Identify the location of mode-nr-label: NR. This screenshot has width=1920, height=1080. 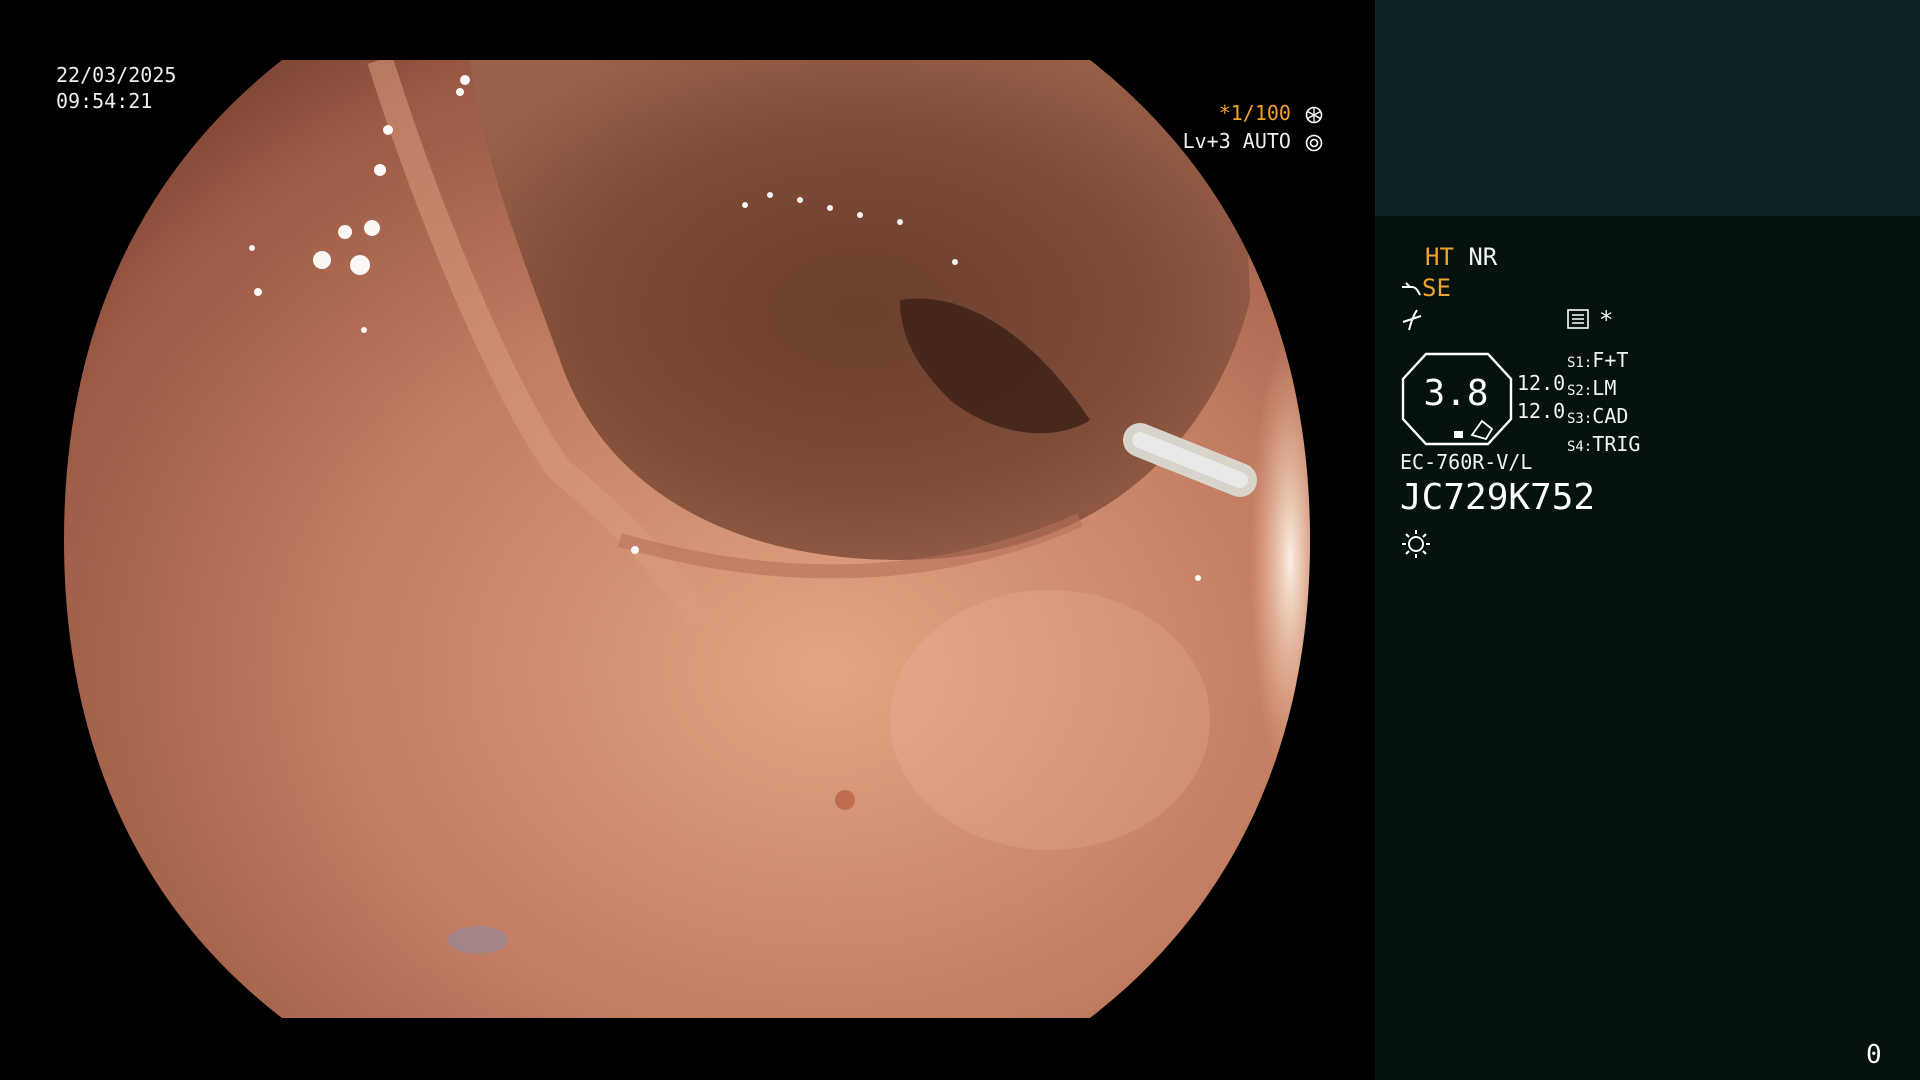
(1483, 257).